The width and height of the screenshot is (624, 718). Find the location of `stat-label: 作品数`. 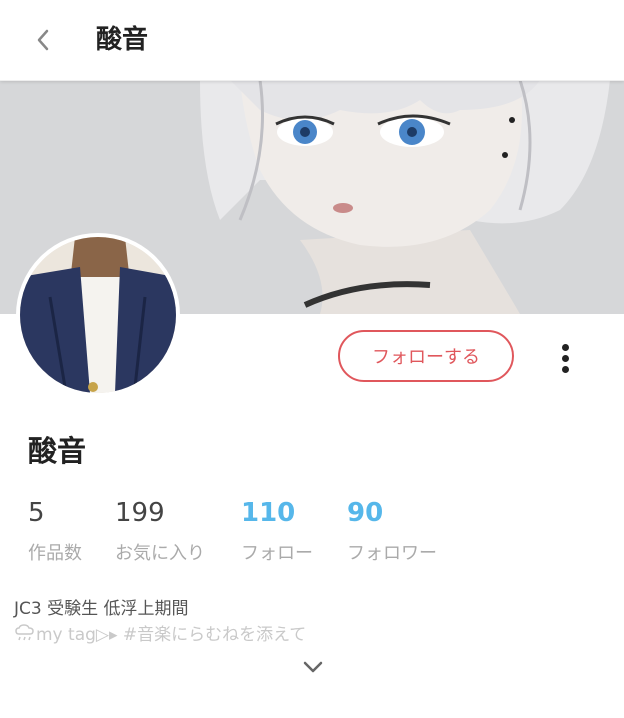

stat-label: 作品数 is located at coordinates (55, 553).